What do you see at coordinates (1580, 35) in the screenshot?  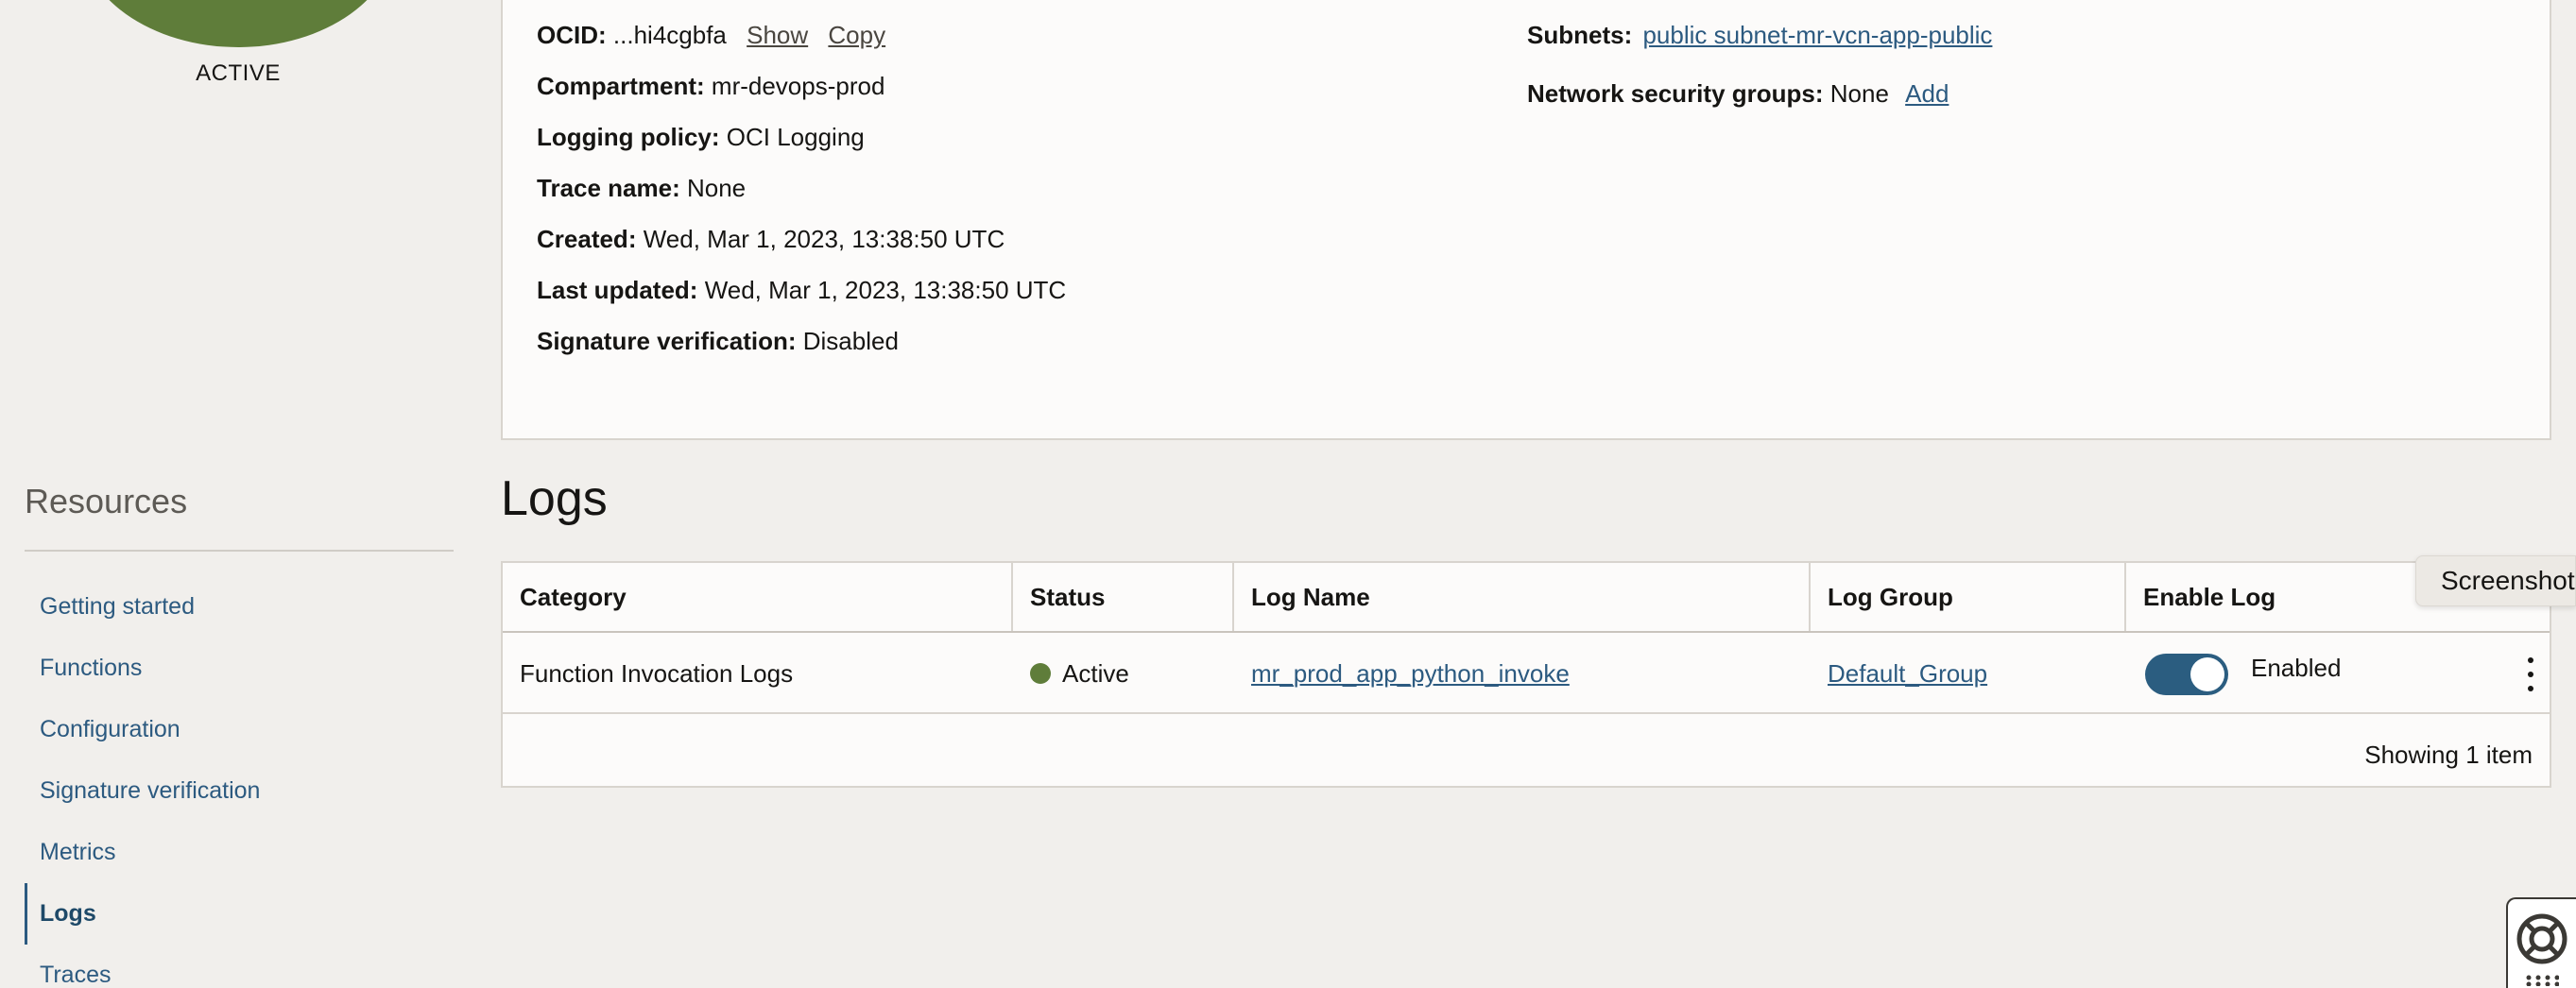 I see `subnets-key: Subnets:` at bounding box center [1580, 35].